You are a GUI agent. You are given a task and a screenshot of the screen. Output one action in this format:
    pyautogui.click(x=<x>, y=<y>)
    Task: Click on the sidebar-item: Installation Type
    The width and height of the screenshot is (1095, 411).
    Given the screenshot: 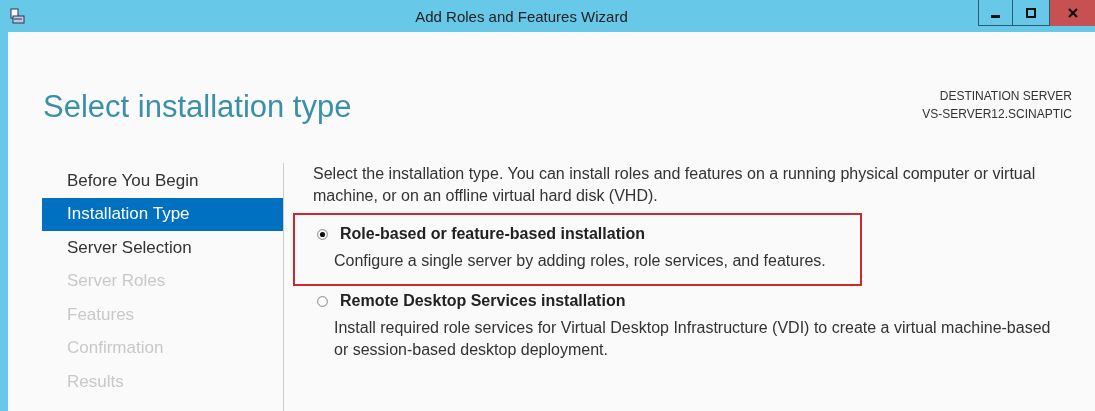 What is the action you would take?
    pyautogui.click(x=162, y=214)
    